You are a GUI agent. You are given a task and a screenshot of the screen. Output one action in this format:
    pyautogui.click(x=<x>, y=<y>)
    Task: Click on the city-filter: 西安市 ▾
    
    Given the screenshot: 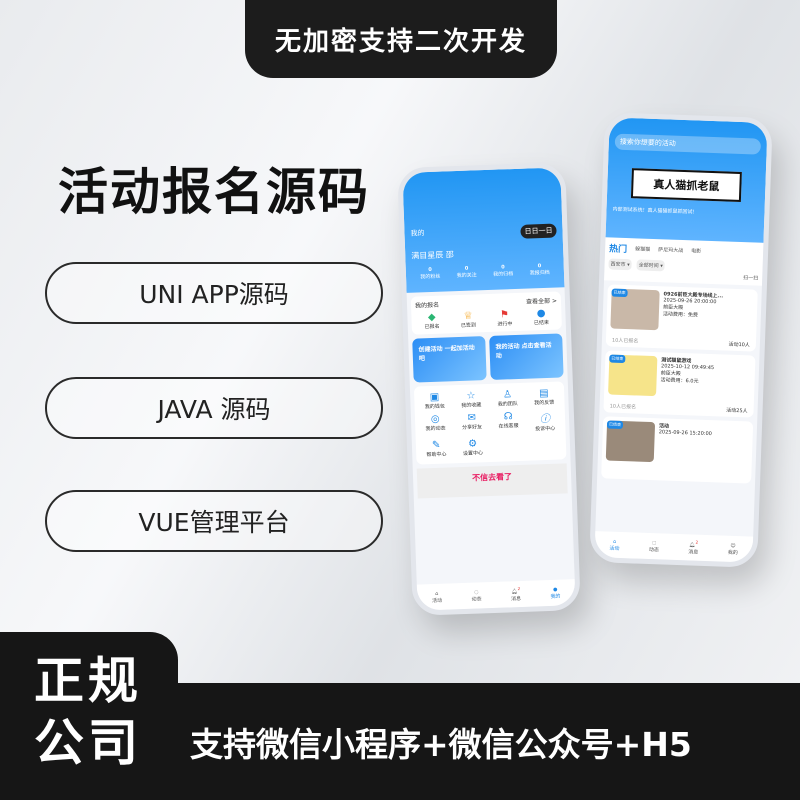 What is the action you would take?
    pyautogui.click(x=620, y=264)
    